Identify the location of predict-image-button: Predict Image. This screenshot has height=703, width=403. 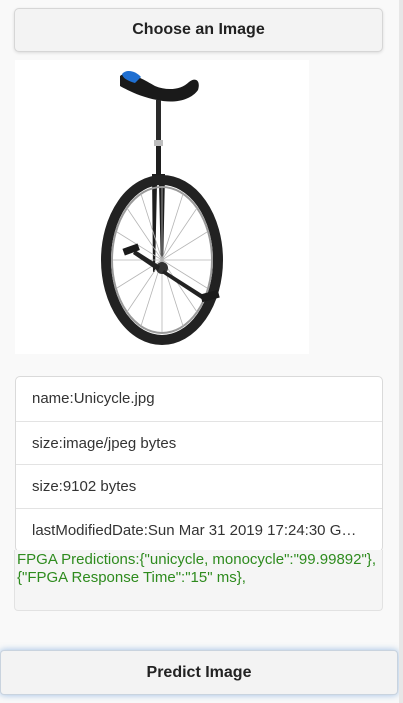
(199, 672).